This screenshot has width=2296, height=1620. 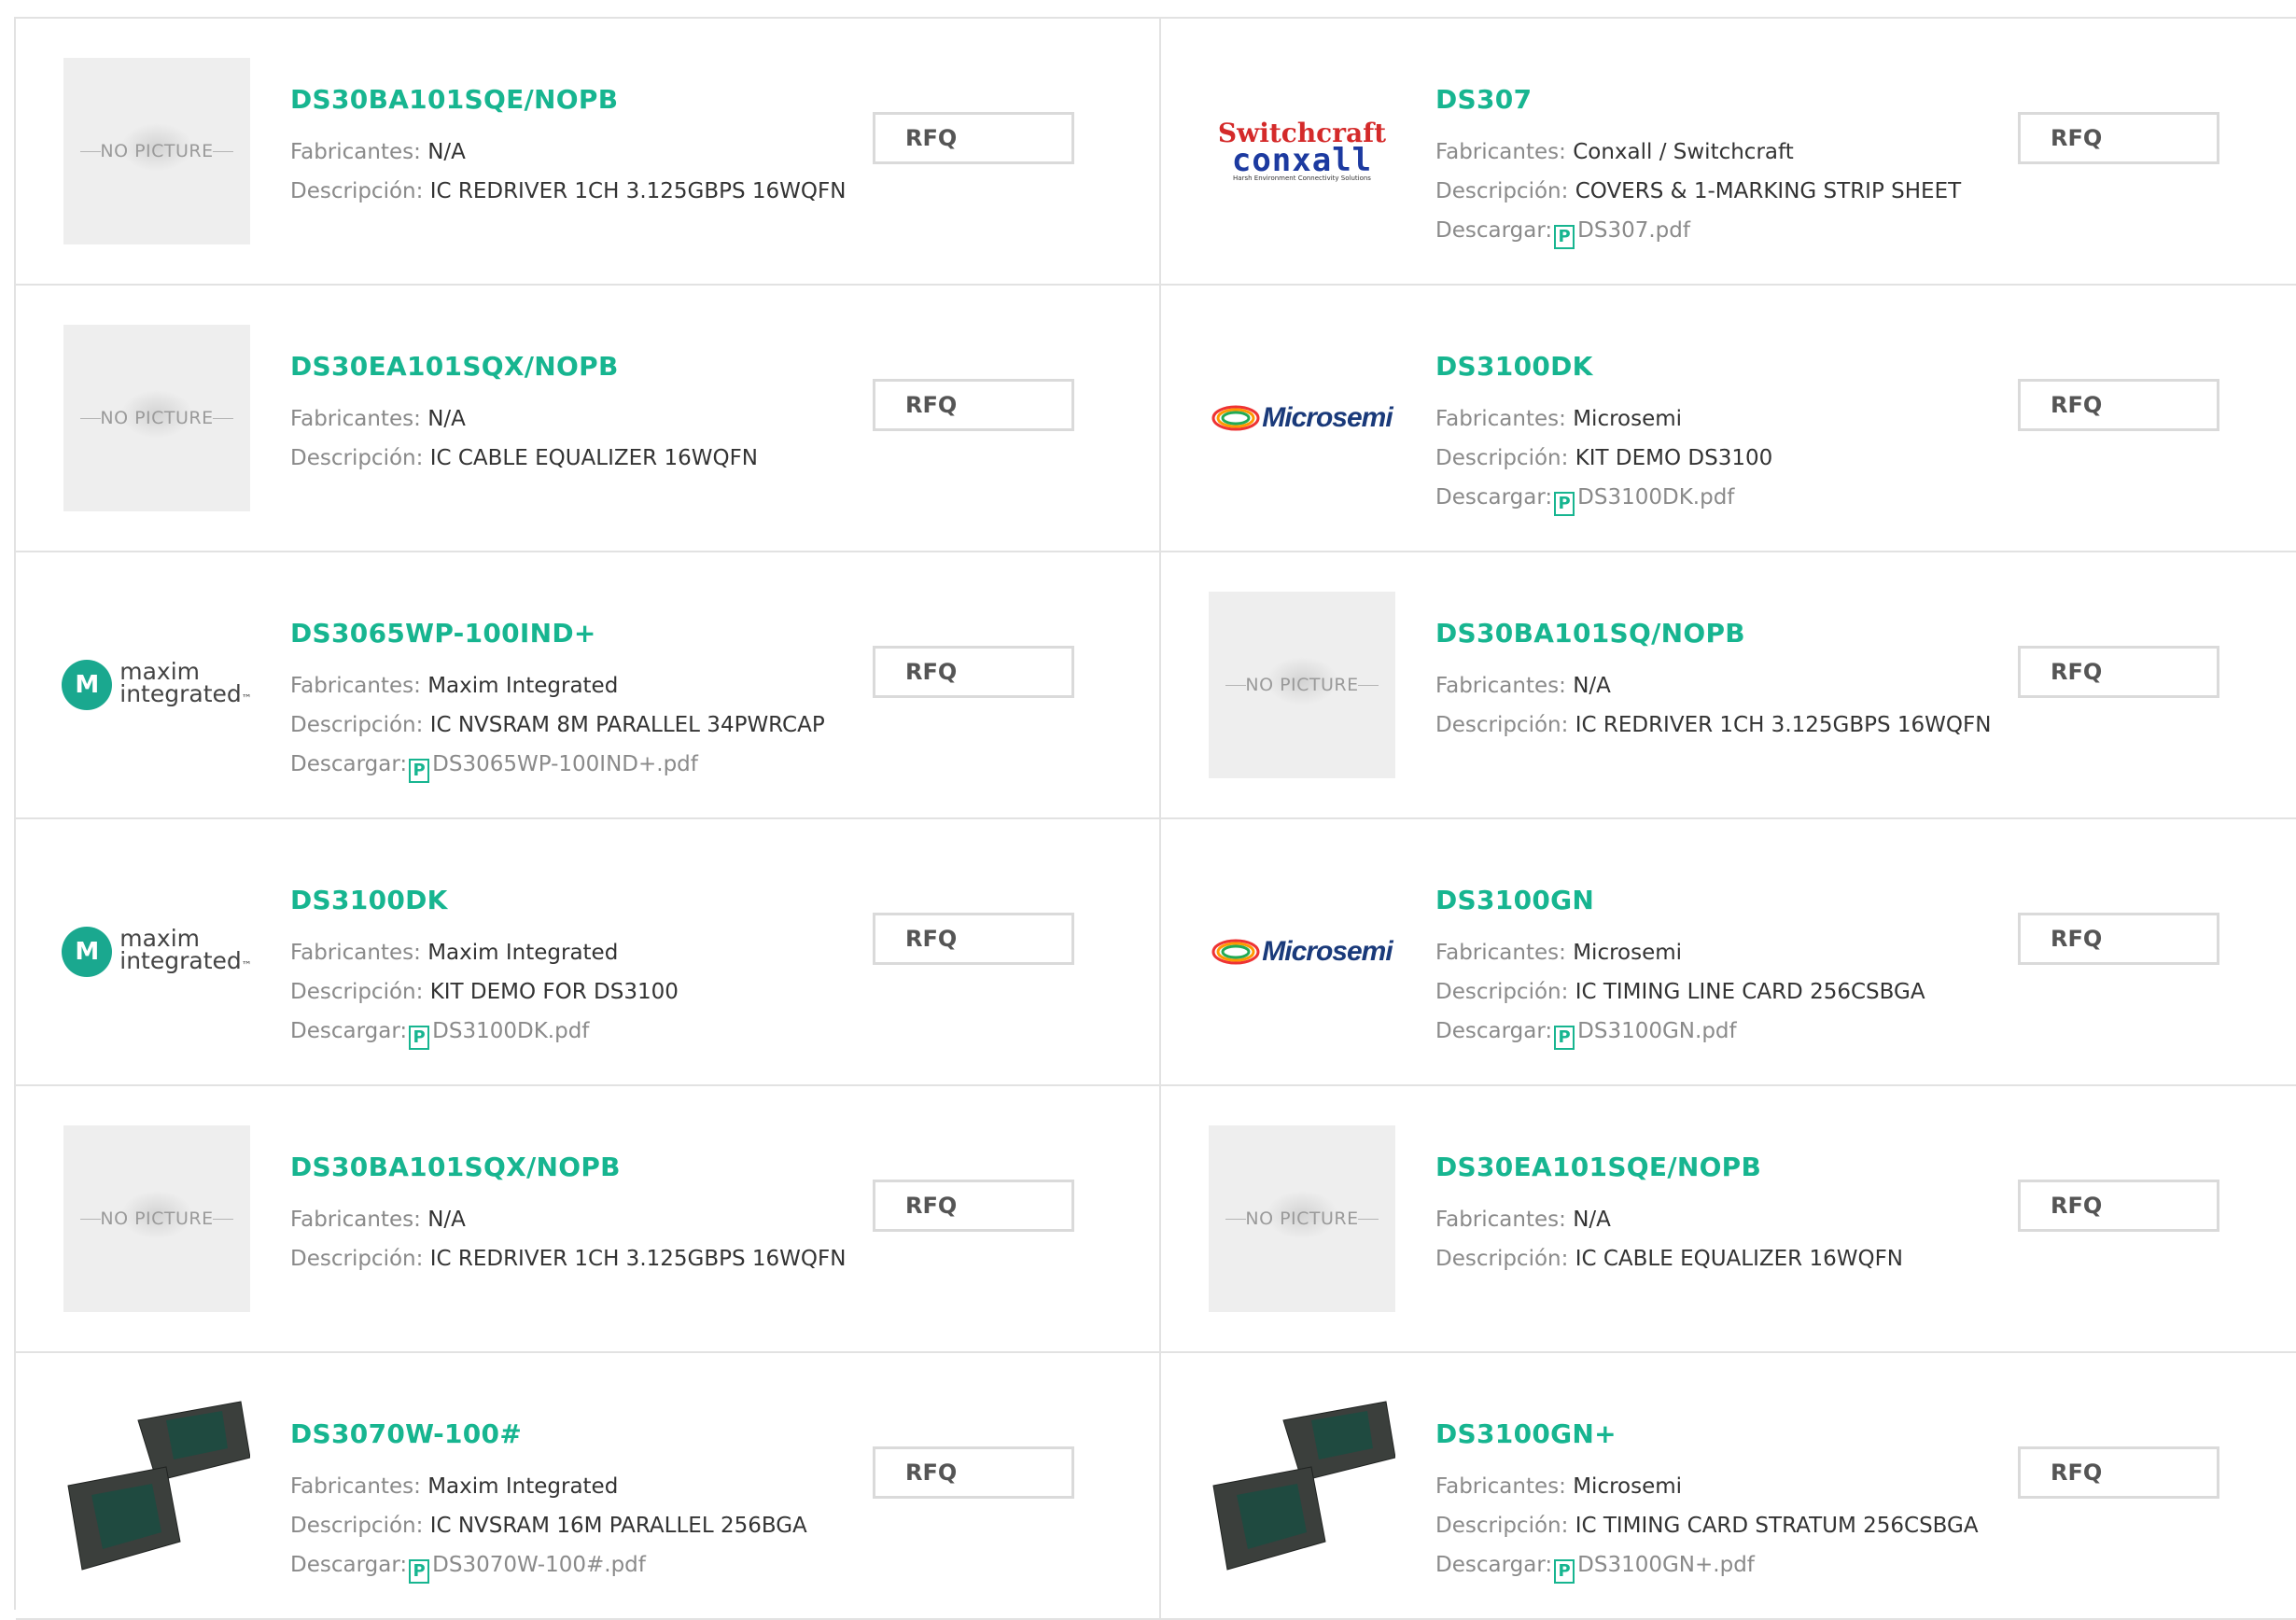 I want to click on download-row: Descargar: P DS3100GN.pdf, so click(x=1715, y=1031).